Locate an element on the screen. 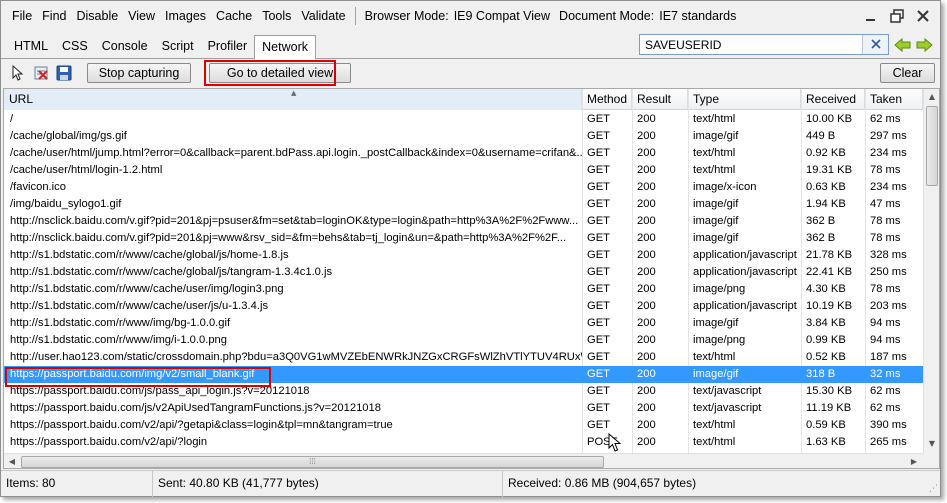 This screenshot has width=947, height=503. received-cell: 19.31 KB is located at coordinates (829, 170).